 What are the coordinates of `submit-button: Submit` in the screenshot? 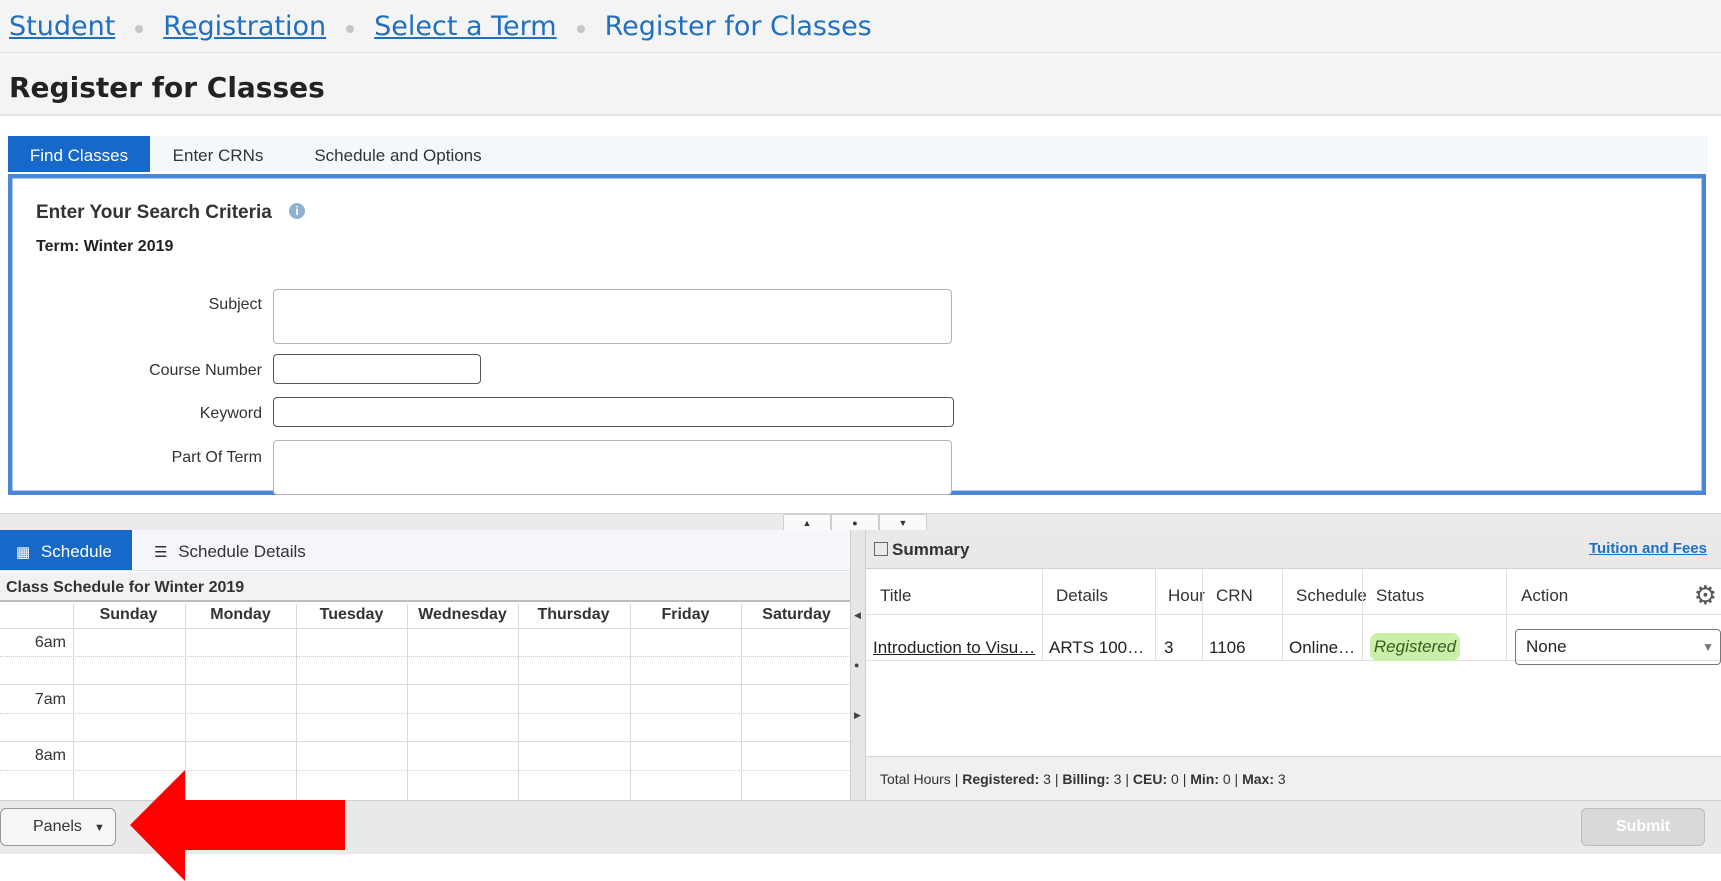 It's located at (1643, 827).